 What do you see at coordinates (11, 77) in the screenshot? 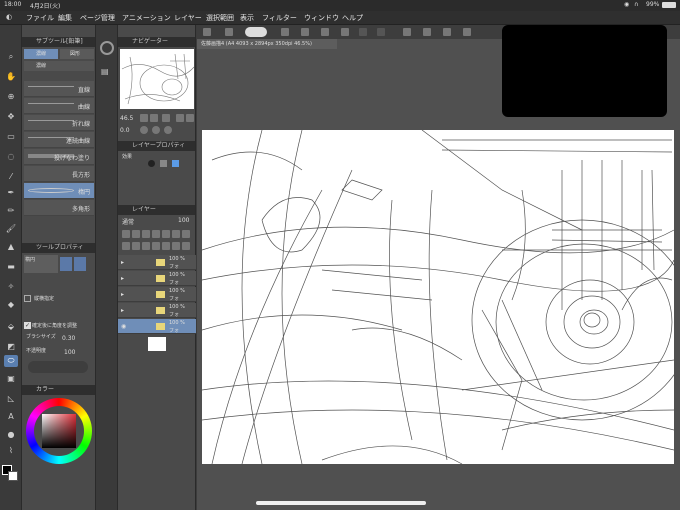
I see `hand-tool-icon: ✋` at bounding box center [11, 77].